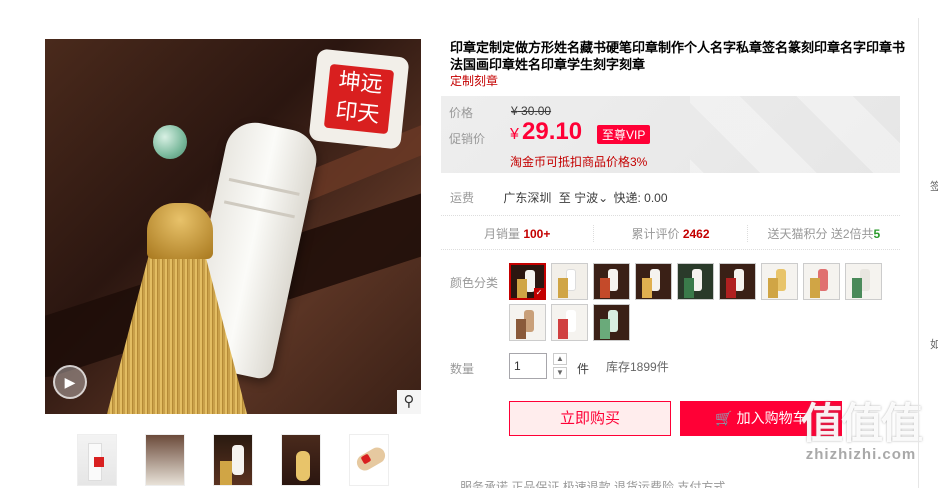 This screenshot has width=938, height=488. I want to click on stock-count: 库存1899件, so click(637, 367).